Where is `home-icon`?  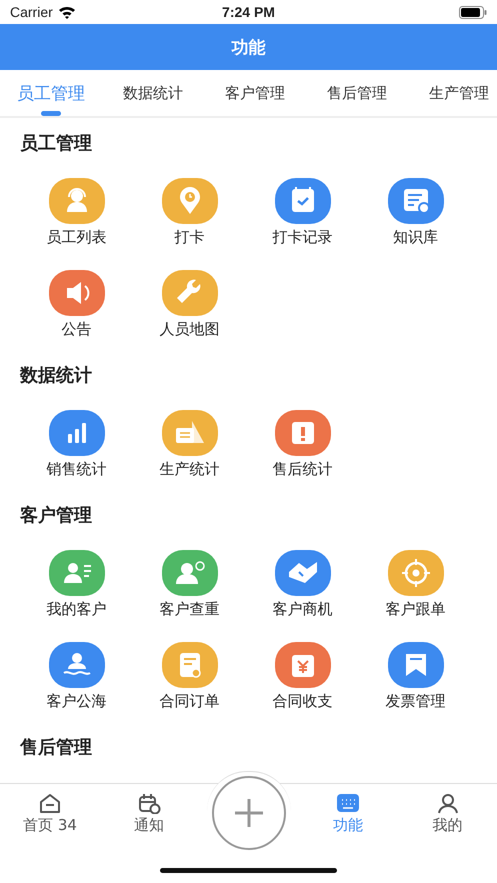 home-icon is located at coordinates (50, 803).